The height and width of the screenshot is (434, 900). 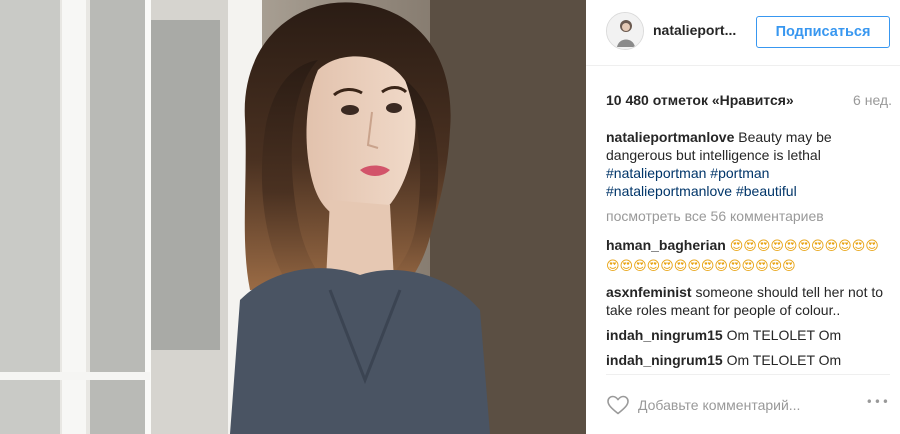 I want to click on follow-button: Подписаться, so click(x=823, y=32).